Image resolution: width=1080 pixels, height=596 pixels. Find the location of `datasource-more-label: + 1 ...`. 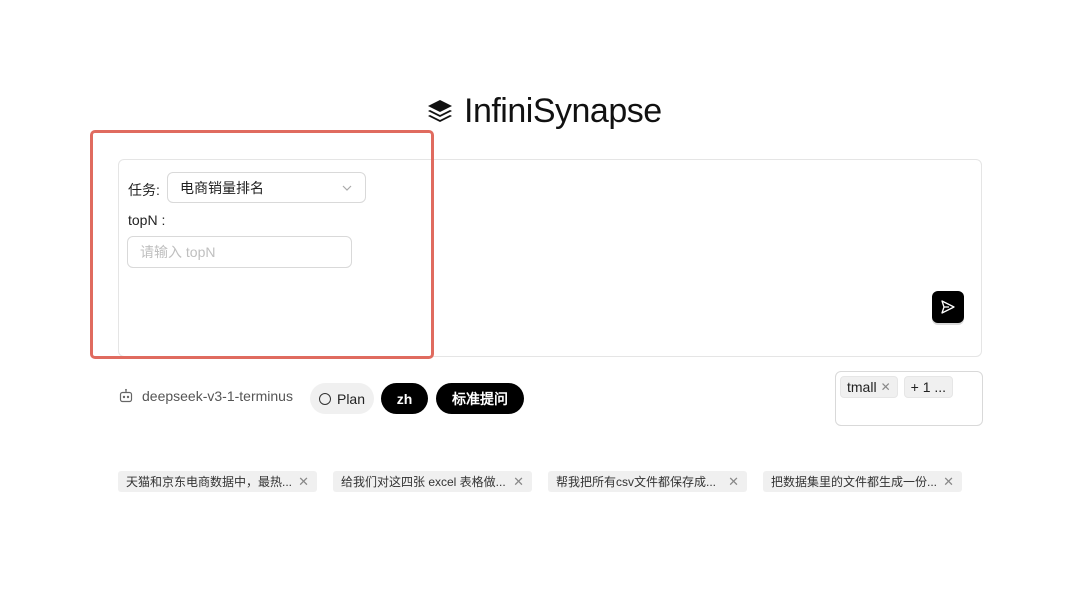

datasource-more-label: + 1 ... is located at coordinates (928, 387).